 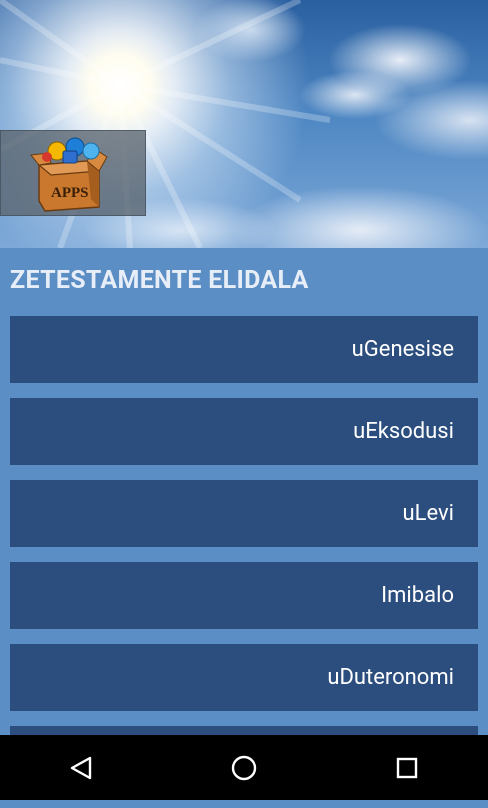 I want to click on book-item-deuteronomy: uDuteronomi, so click(x=244, y=677).